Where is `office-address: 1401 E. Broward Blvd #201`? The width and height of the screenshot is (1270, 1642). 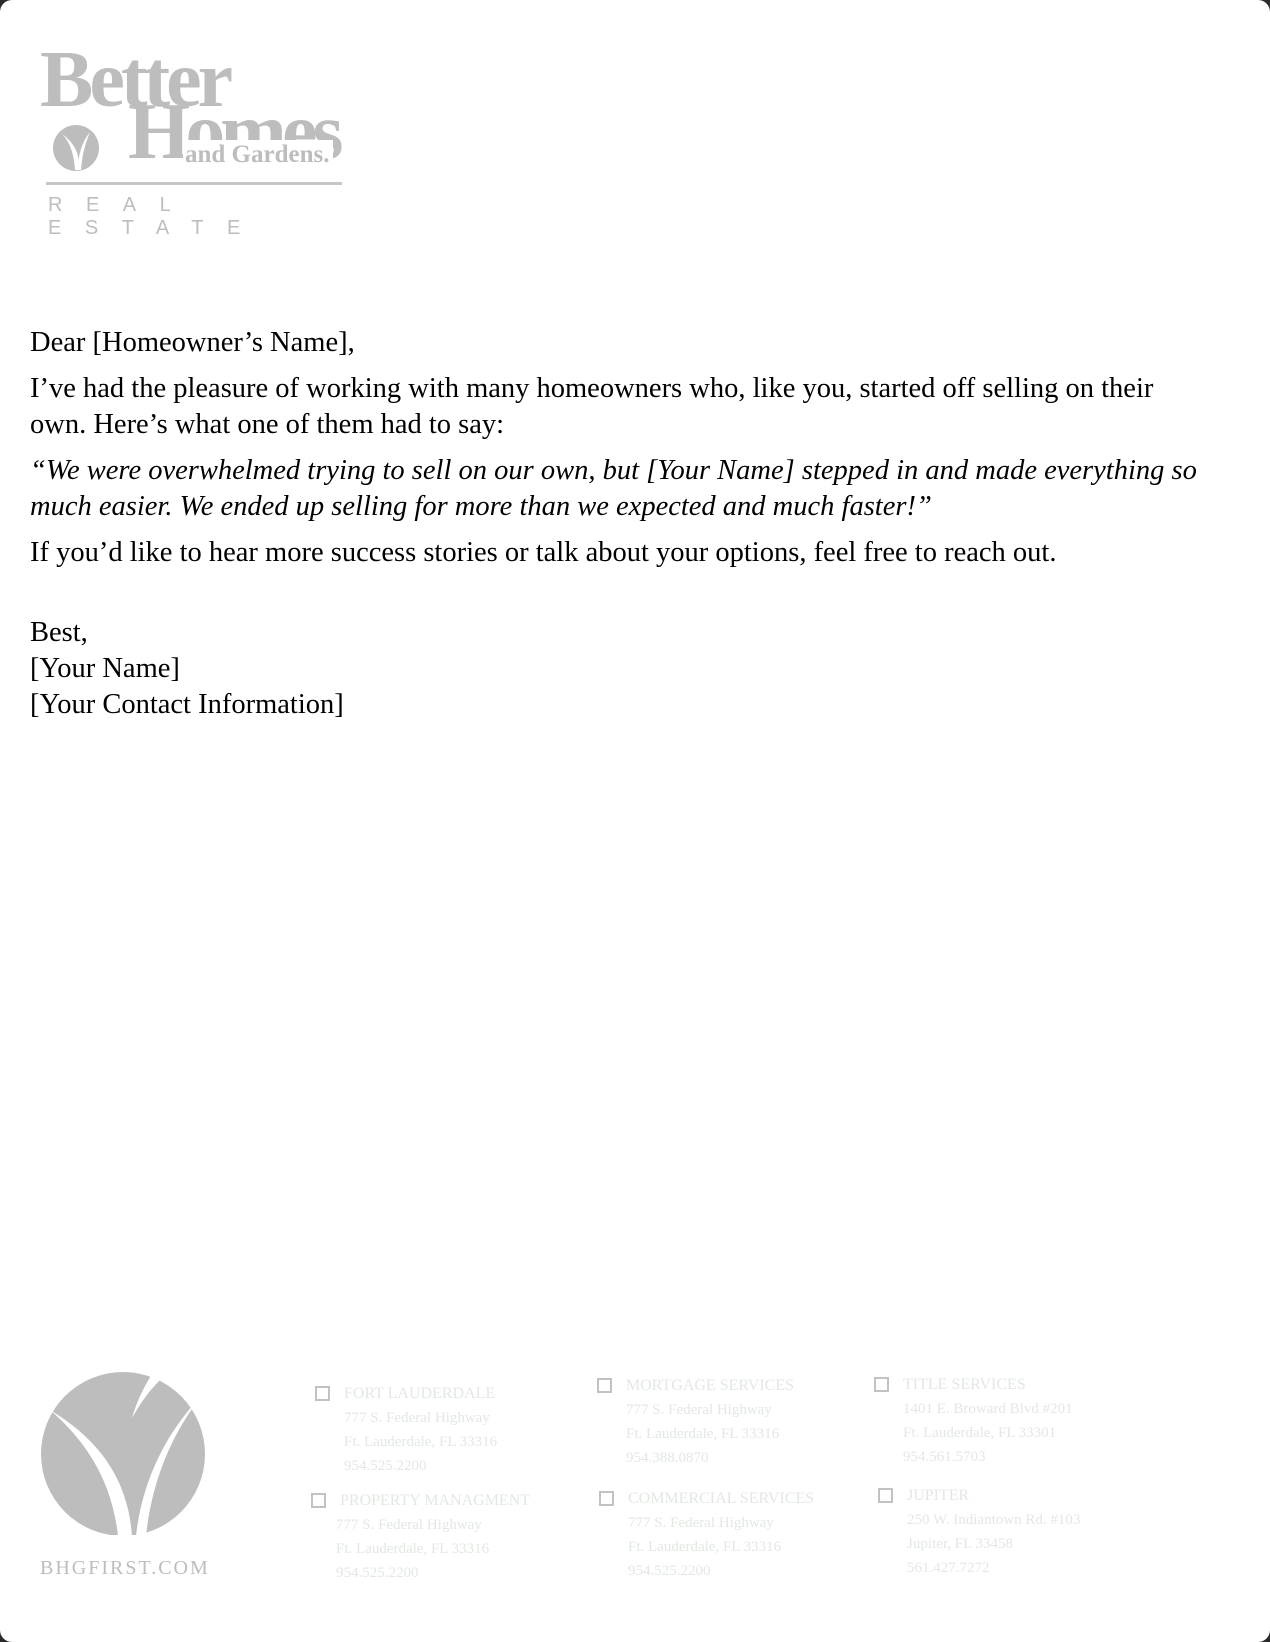 office-address: 1401 E. Broward Blvd #201 is located at coordinates (988, 1409).